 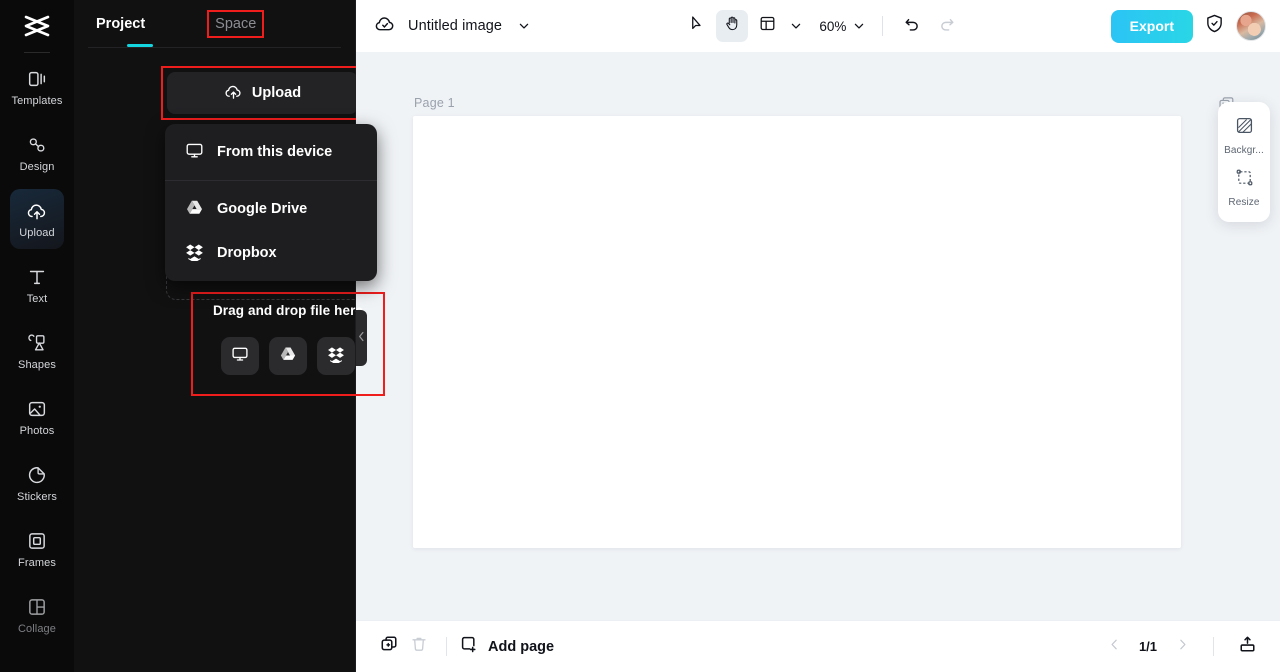 What do you see at coordinates (446, 646) in the screenshot?
I see `bottom-divider` at bounding box center [446, 646].